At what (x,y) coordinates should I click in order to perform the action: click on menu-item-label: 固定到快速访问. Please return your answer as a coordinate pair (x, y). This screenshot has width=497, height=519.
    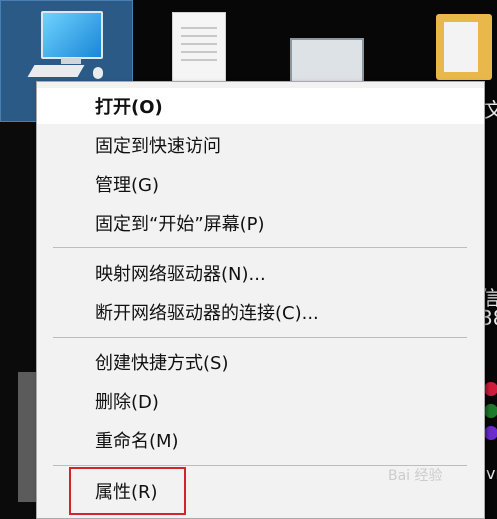
    Looking at the image, I should click on (158, 146).